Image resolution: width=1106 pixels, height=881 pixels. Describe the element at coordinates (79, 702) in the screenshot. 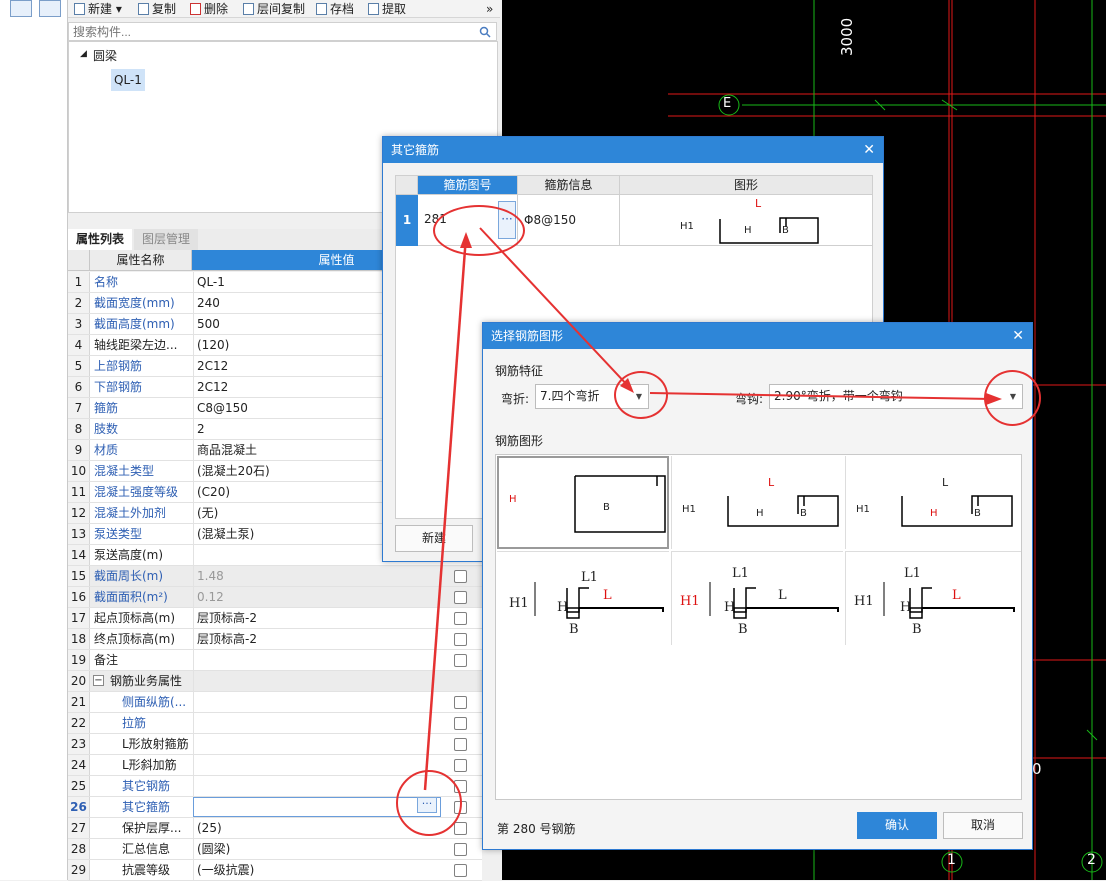

I see `row-number: 21` at that location.